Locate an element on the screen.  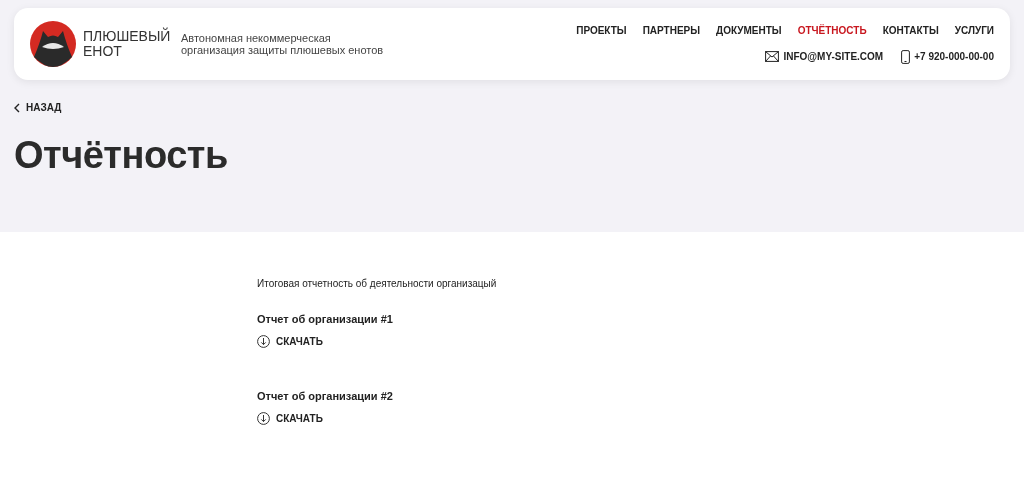
nav-link: ОТЧЁТНОСТЬ is located at coordinates (832, 30).